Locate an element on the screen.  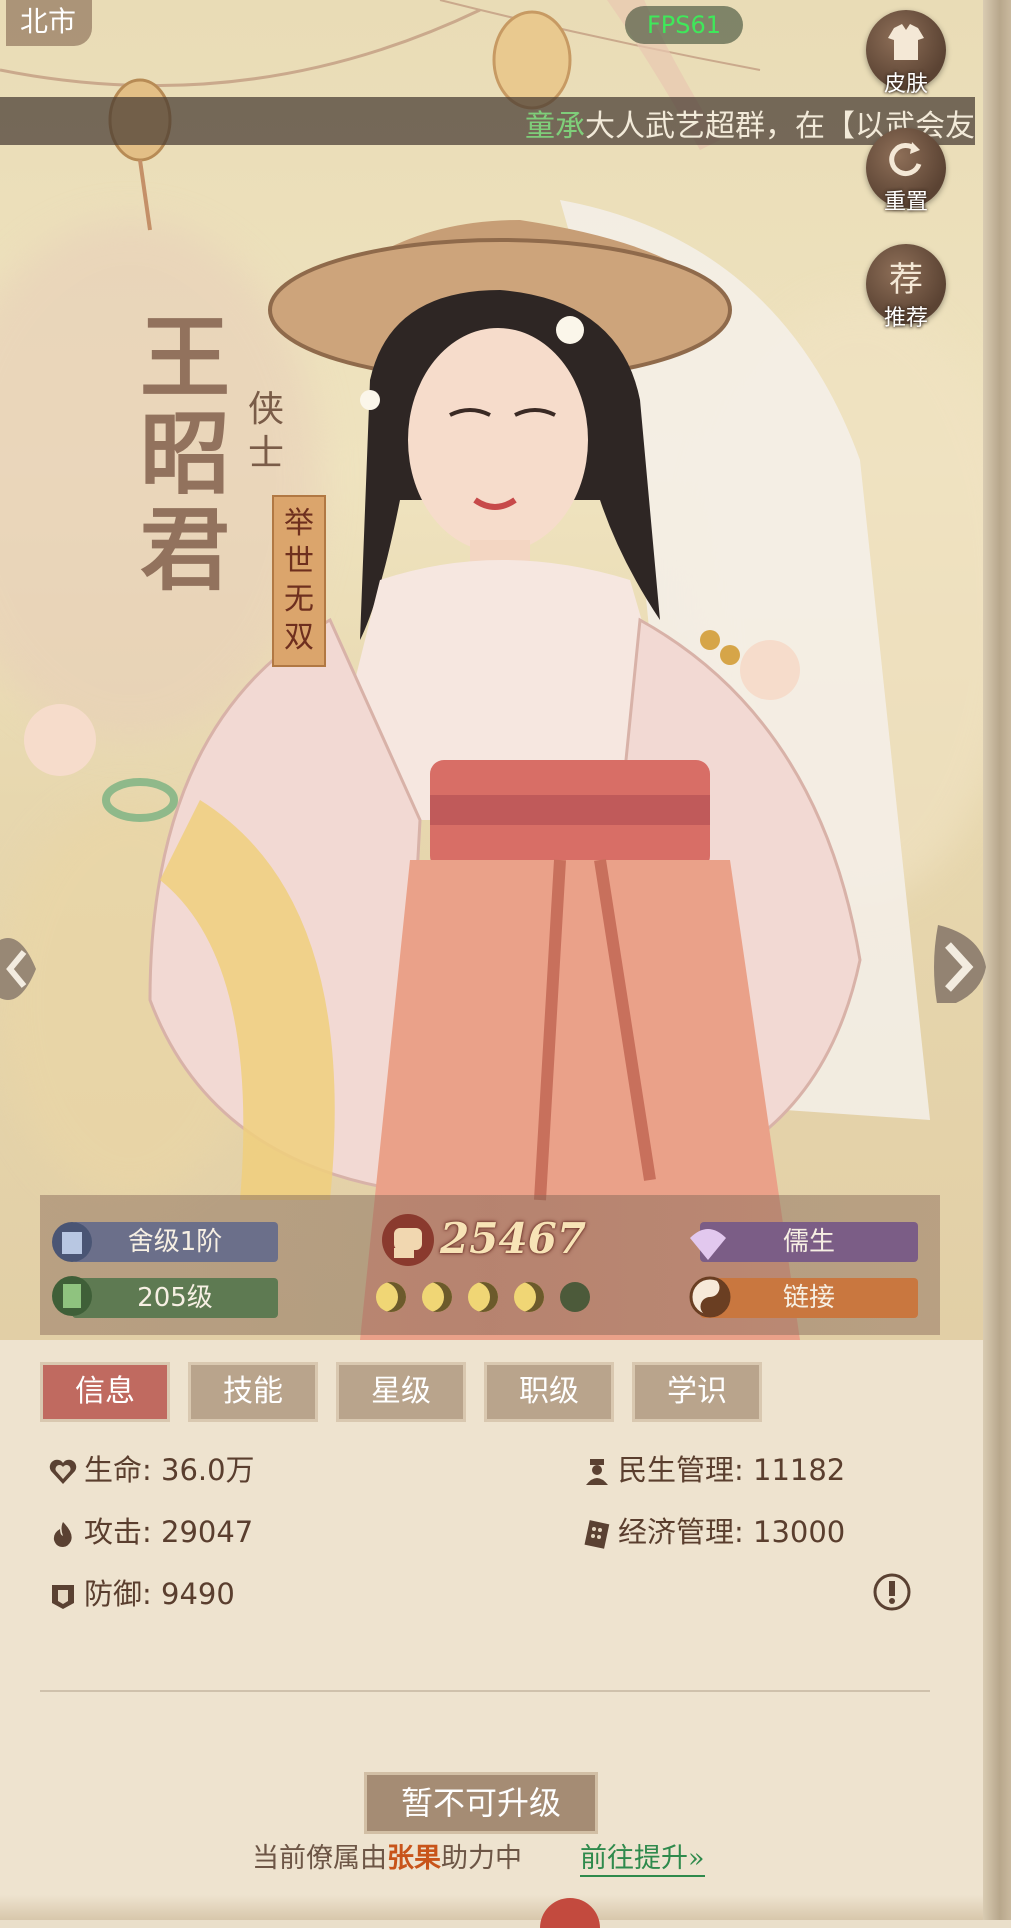
shield-icon is located at coordinates (63, 1597).